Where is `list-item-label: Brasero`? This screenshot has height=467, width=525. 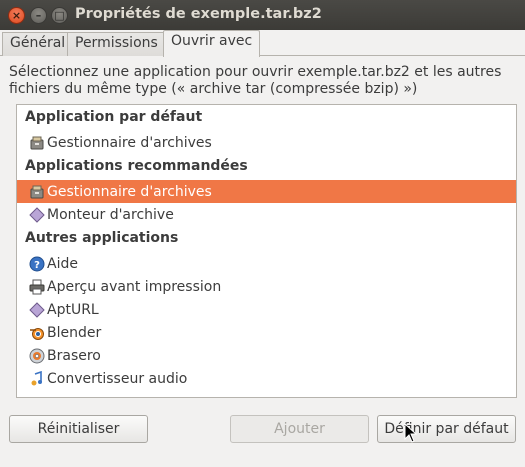
list-item-label: Brasero is located at coordinates (74, 355).